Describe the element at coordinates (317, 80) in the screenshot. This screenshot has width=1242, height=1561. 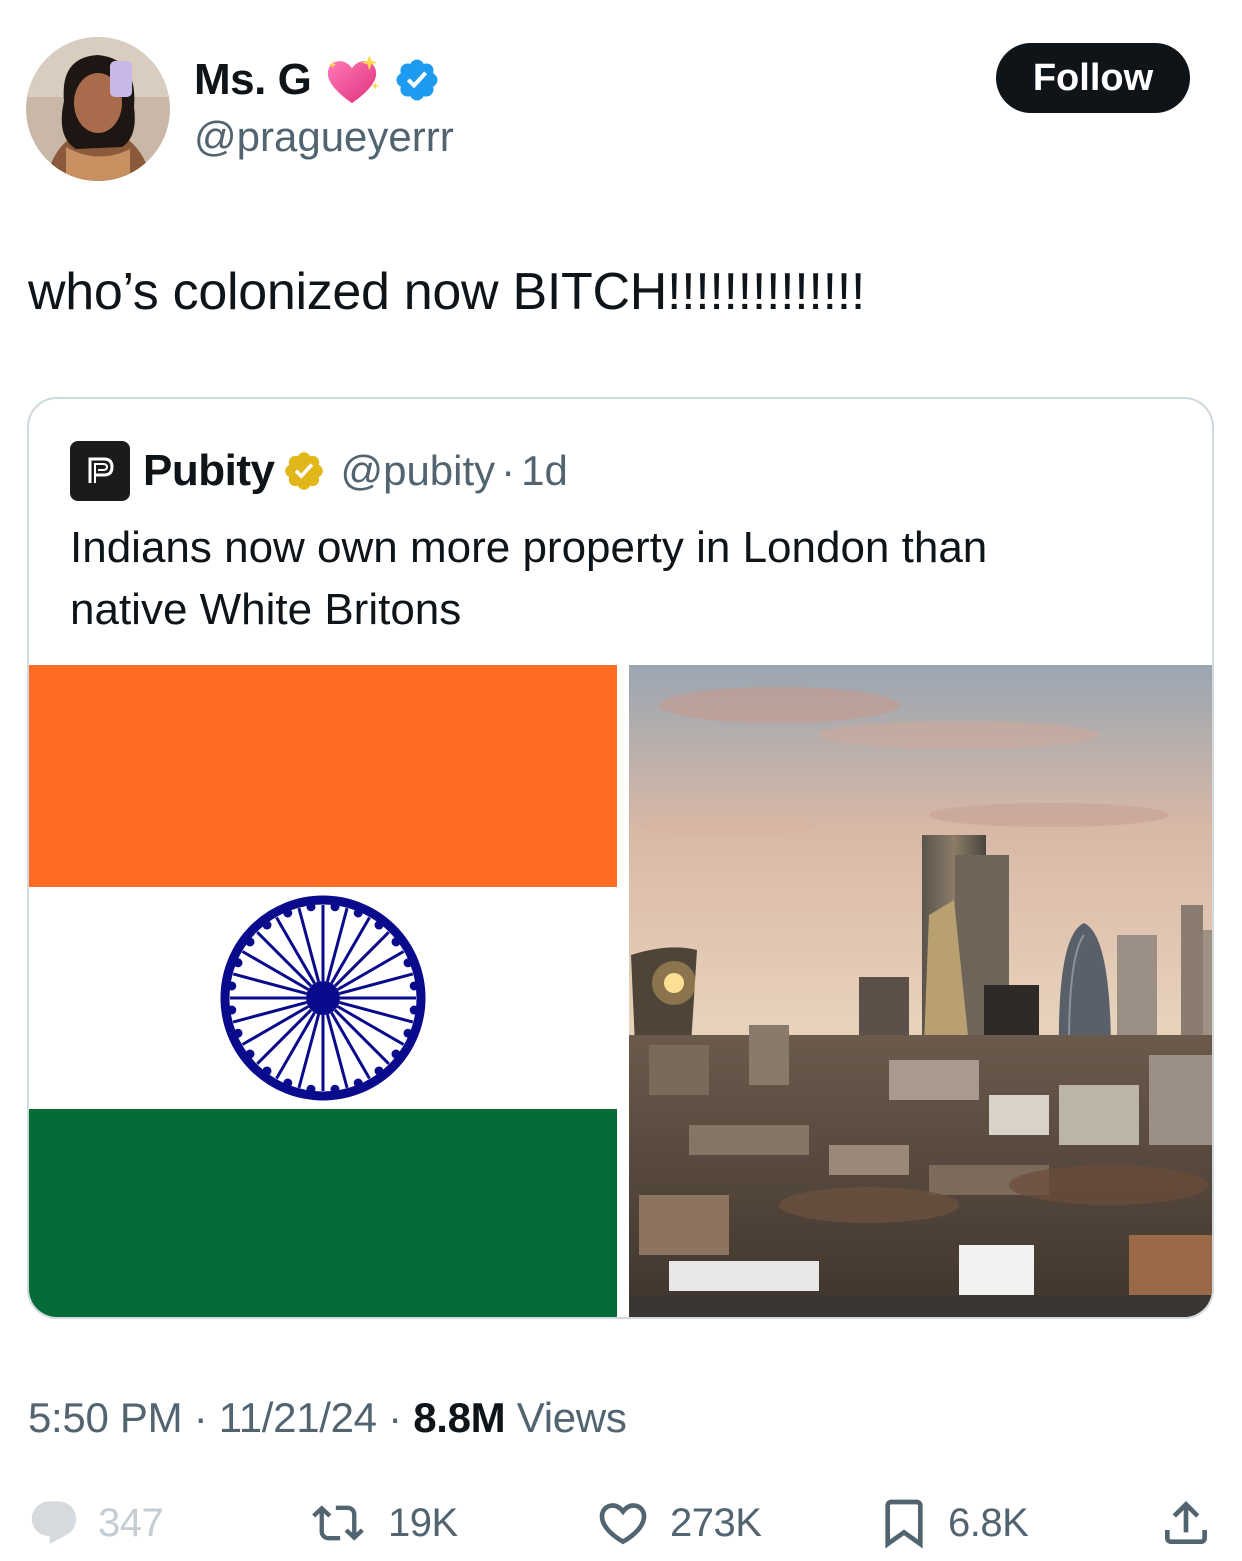
I see `author-name-row: Ms. G` at that location.